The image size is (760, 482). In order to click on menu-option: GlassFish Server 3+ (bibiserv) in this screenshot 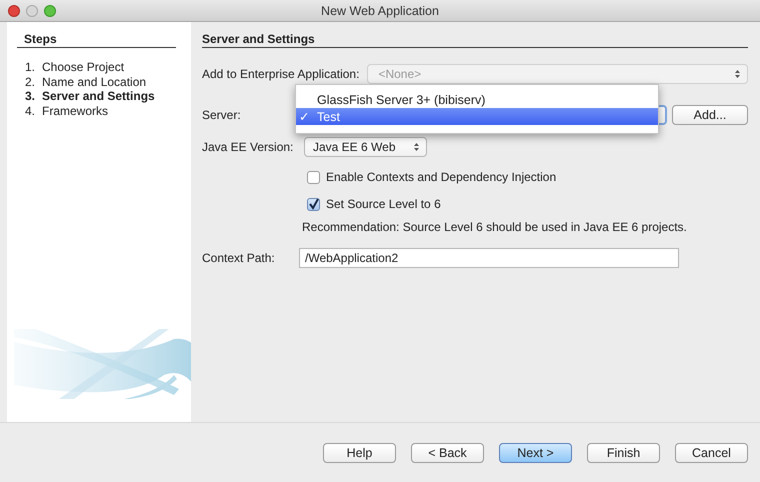, I will do `click(477, 99)`.